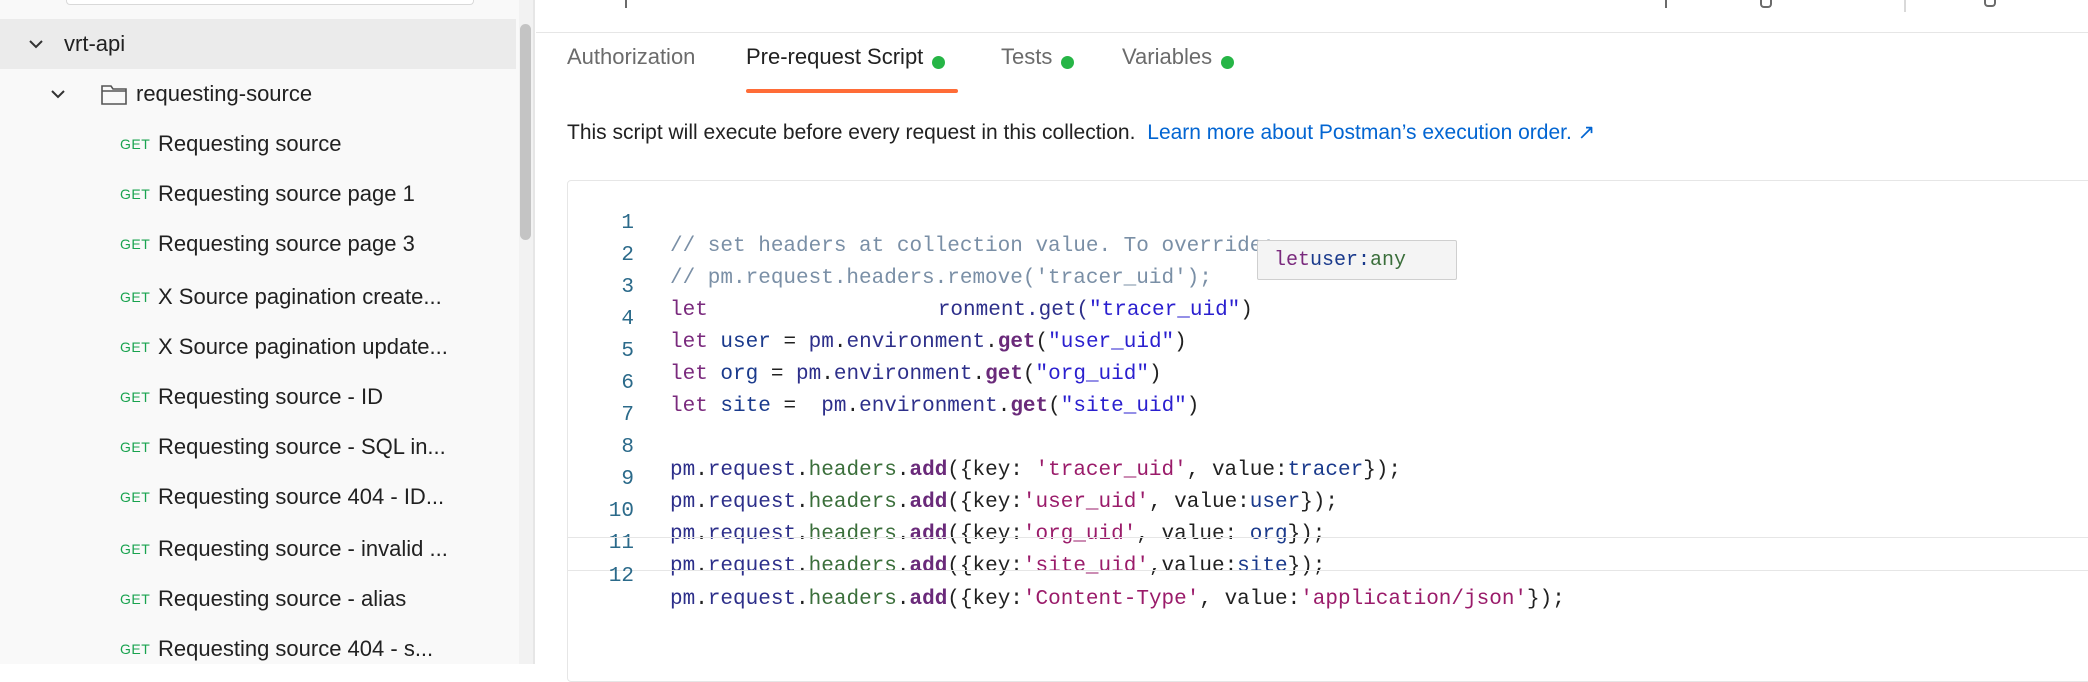 This screenshot has height=682, width=2088. I want to click on request-name: Requesting source - ID, so click(270, 396).